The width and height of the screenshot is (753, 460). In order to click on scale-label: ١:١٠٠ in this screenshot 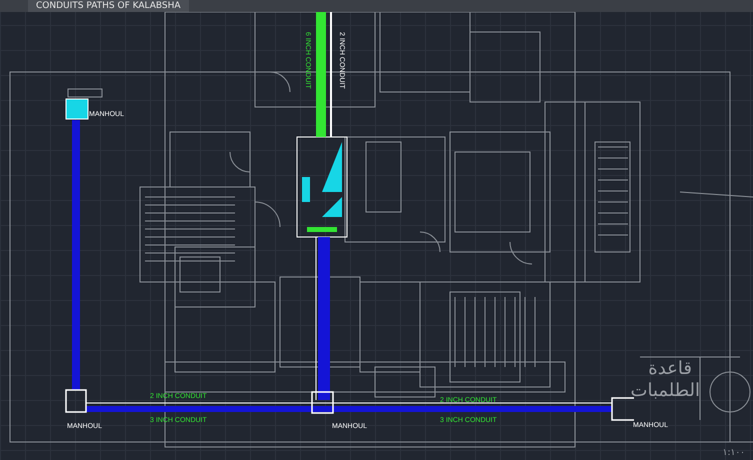, I will do `click(733, 453)`.